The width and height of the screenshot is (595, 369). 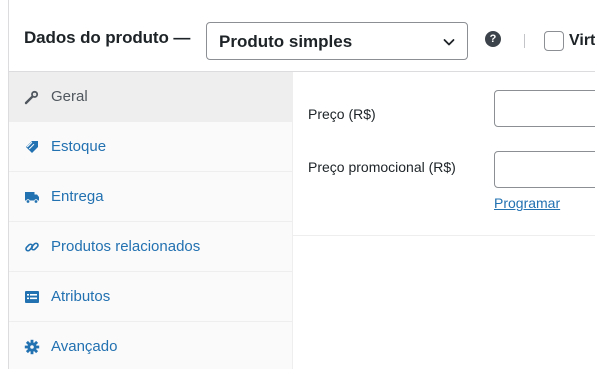 What do you see at coordinates (449, 42) in the screenshot?
I see `chevron-down-icon` at bounding box center [449, 42].